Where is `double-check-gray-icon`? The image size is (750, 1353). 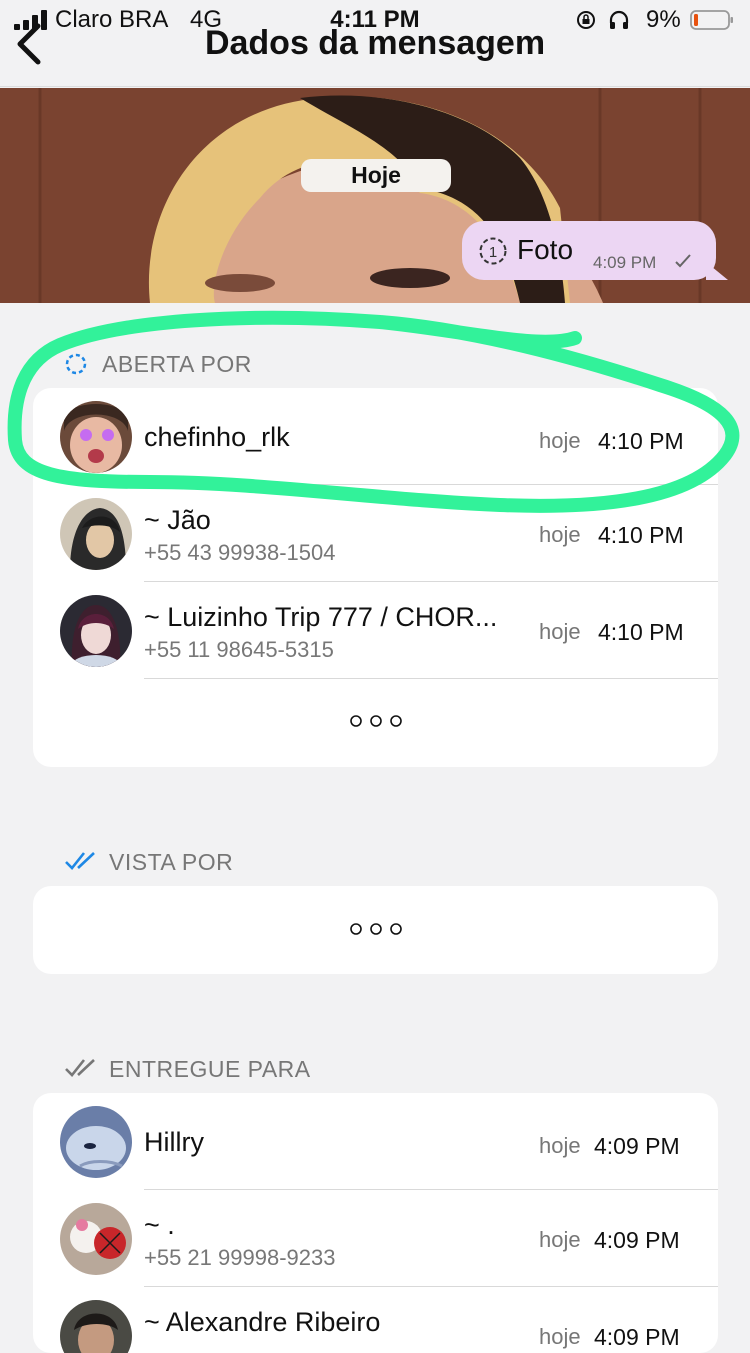 double-check-gray-icon is located at coordinates (80, 1068).